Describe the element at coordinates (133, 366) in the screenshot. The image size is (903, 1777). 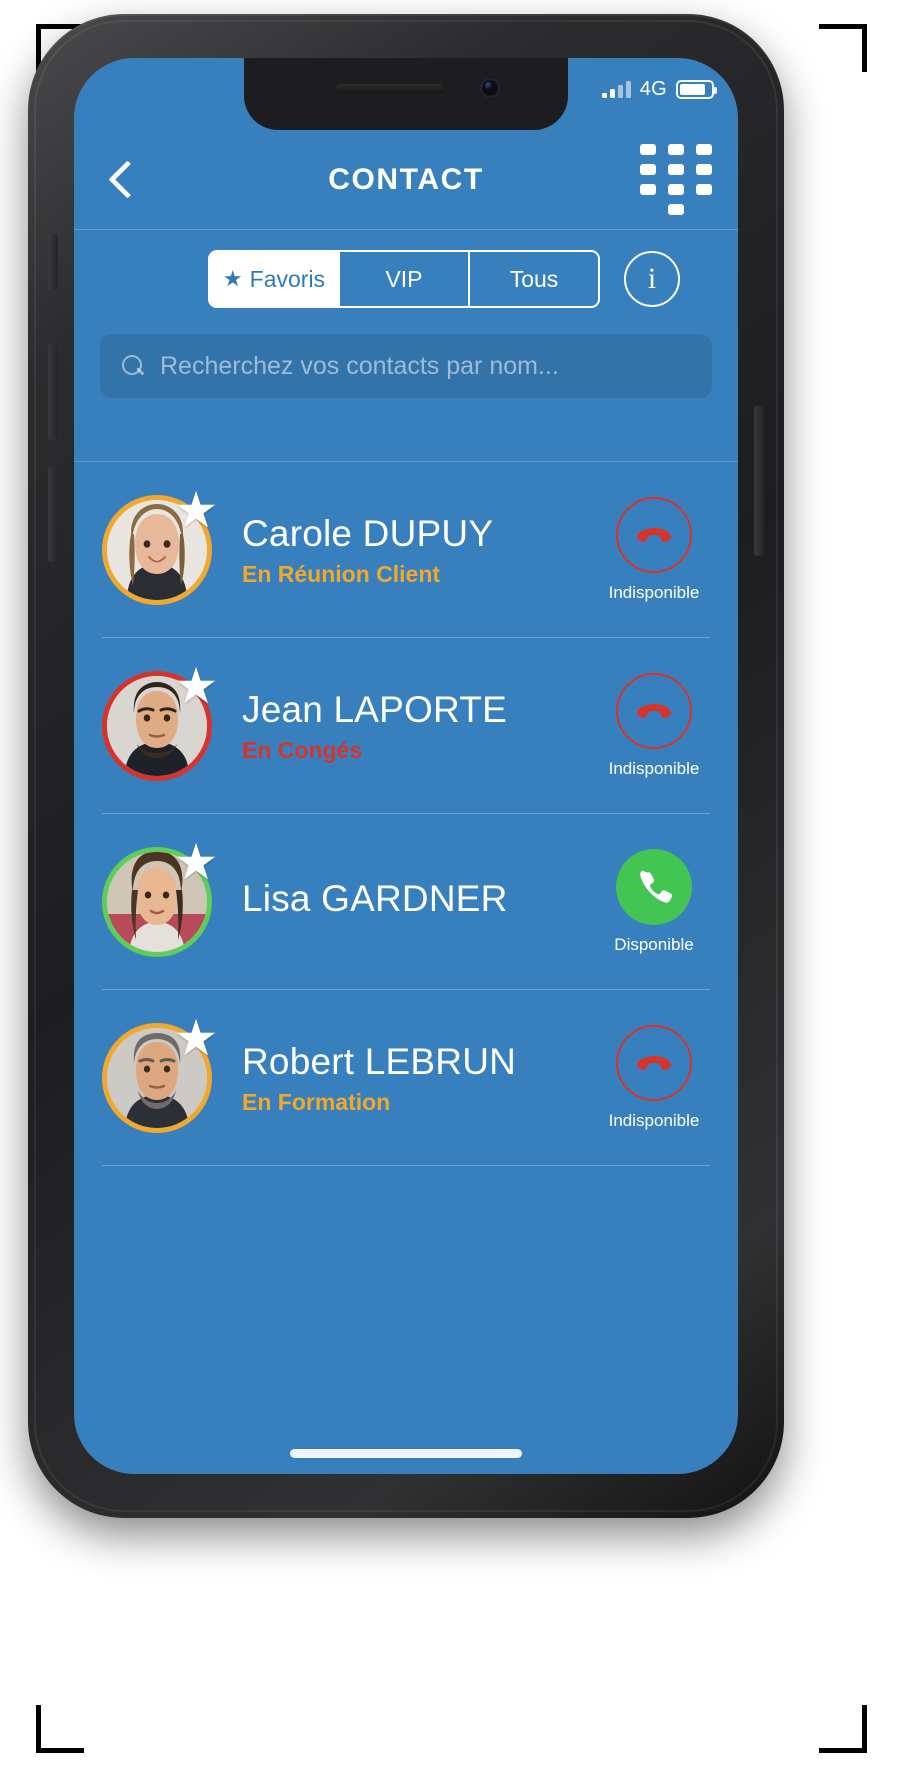
I see `search-icon` at that location.